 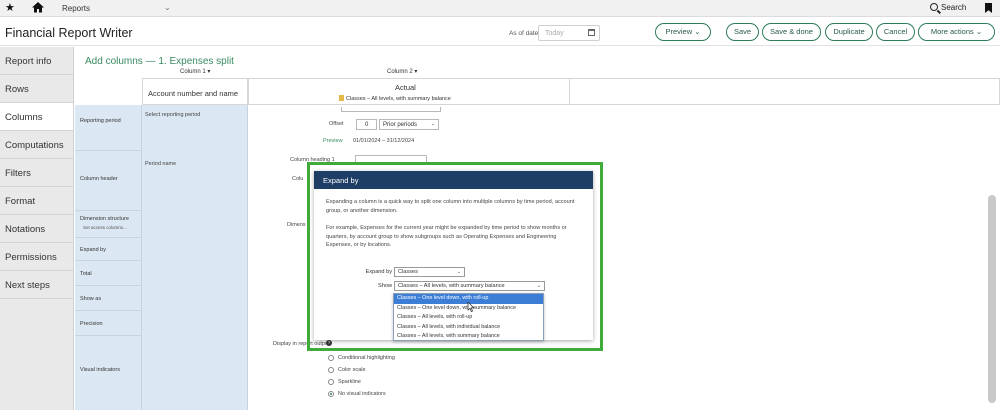 I want to click on option-no-visual-indicators: No visual indicators, so click(x=362, y=394).